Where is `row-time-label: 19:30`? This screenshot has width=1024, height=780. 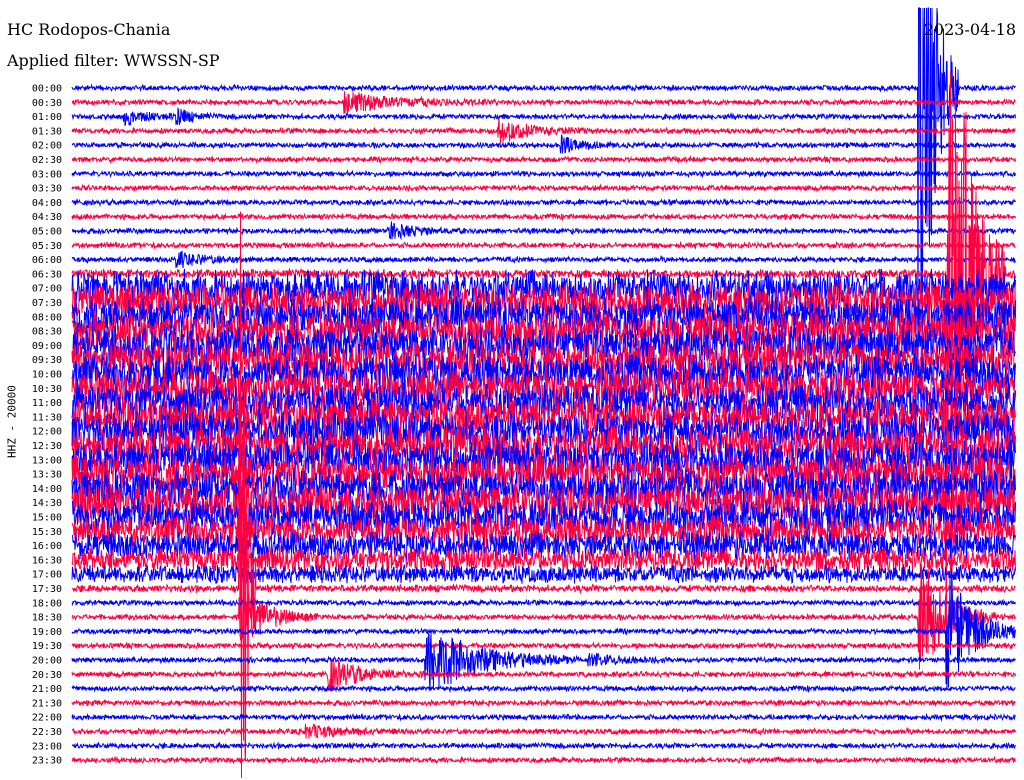 row-time-label: 19:30 is located at coordinates (47, 646).